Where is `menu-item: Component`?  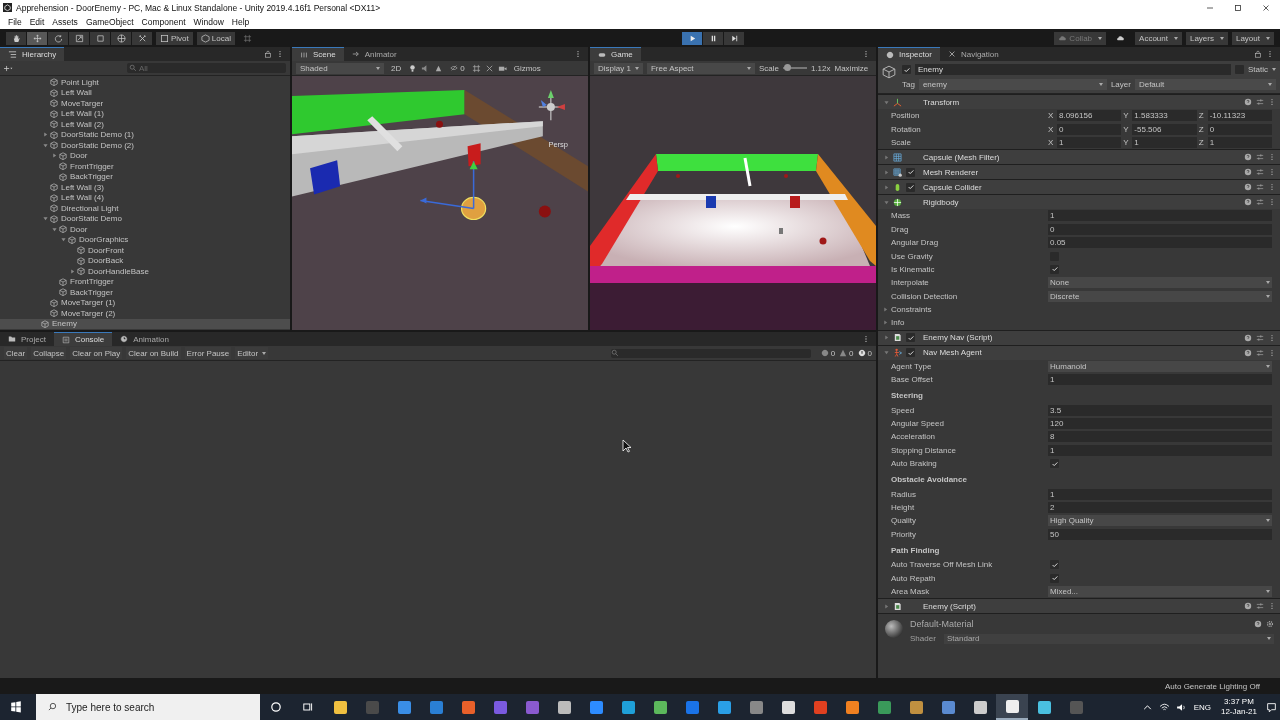 menu-item: Component is located at coordinates (163, 22).